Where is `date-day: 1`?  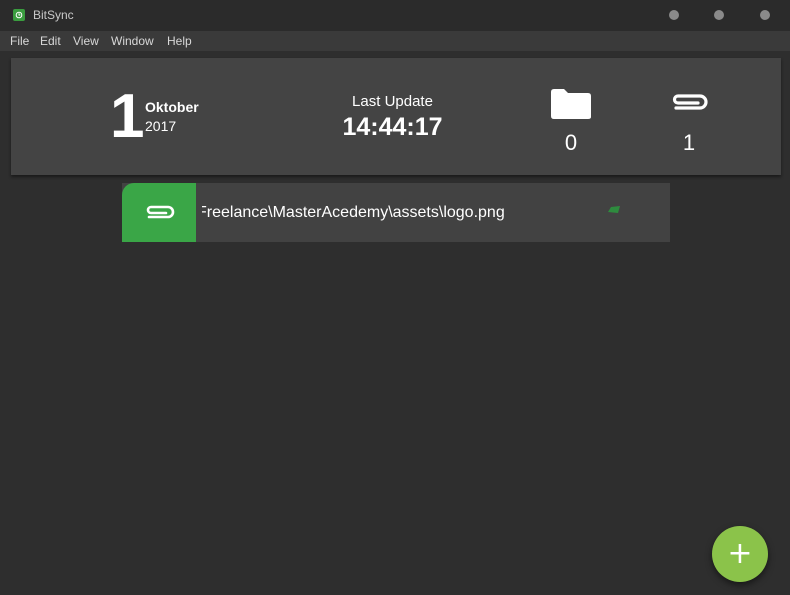 date-day: 1 is located at coordinates (127, 116).